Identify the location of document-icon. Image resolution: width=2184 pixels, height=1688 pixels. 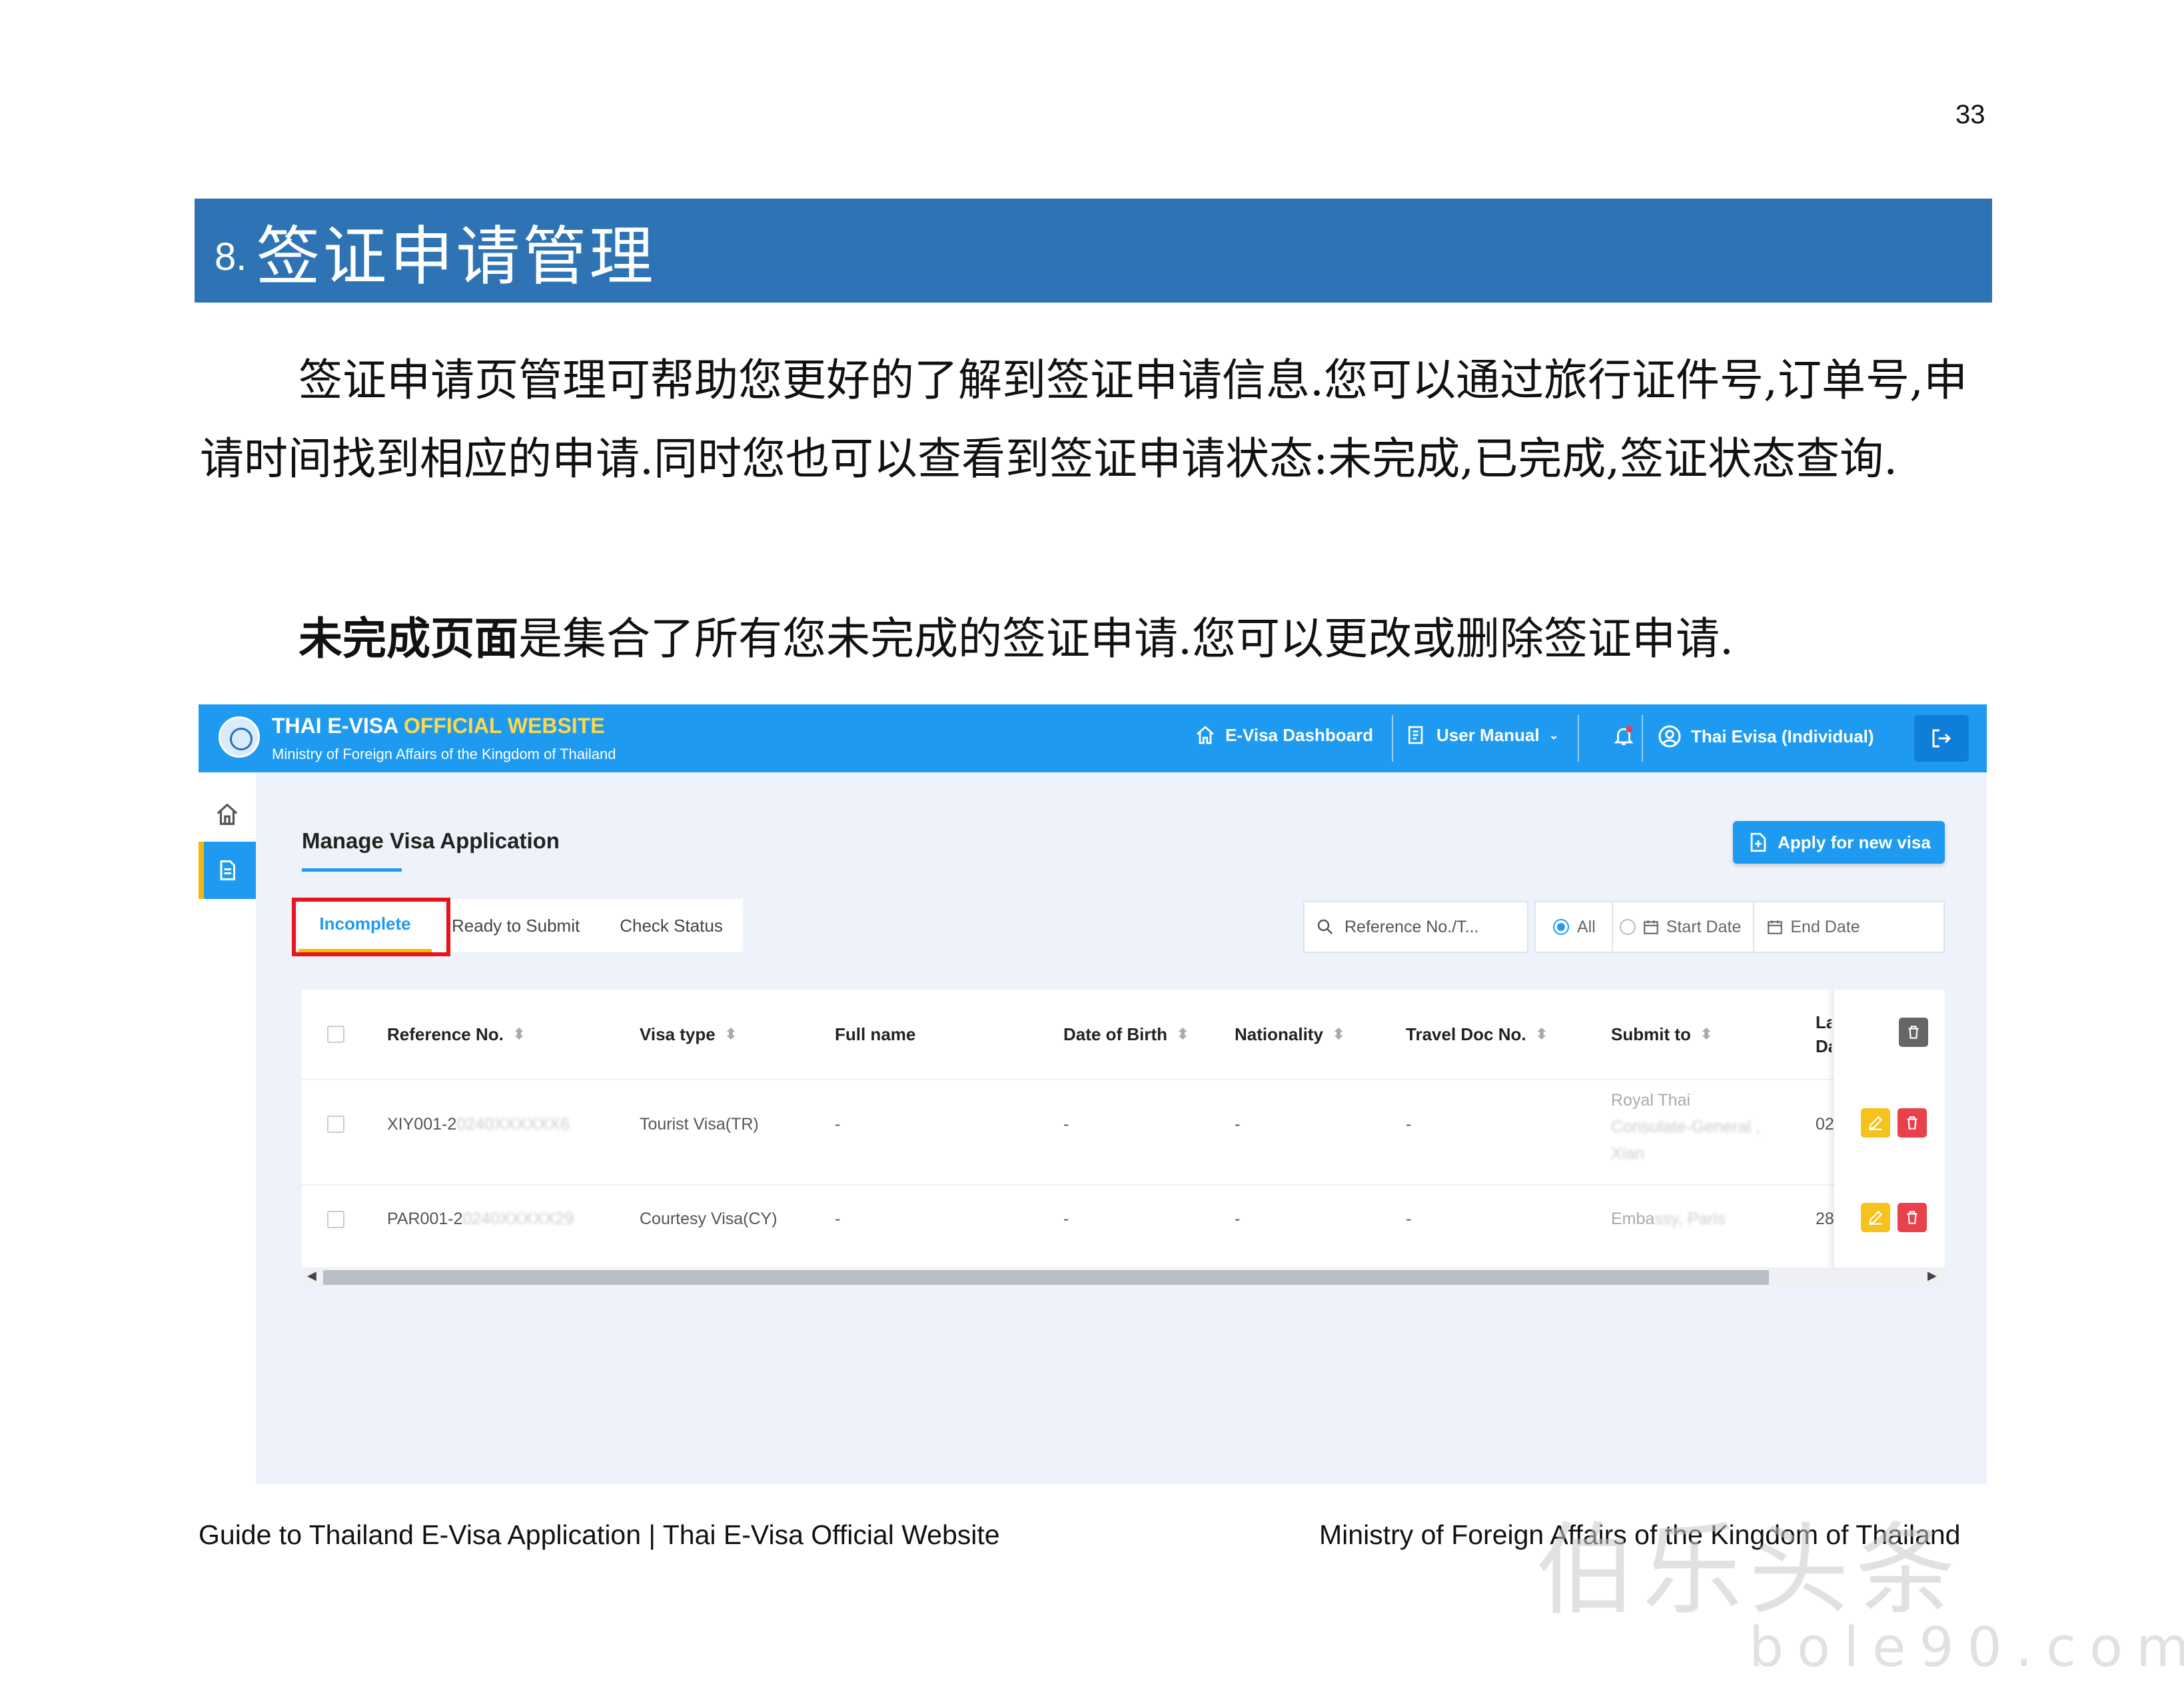
(227, 870).